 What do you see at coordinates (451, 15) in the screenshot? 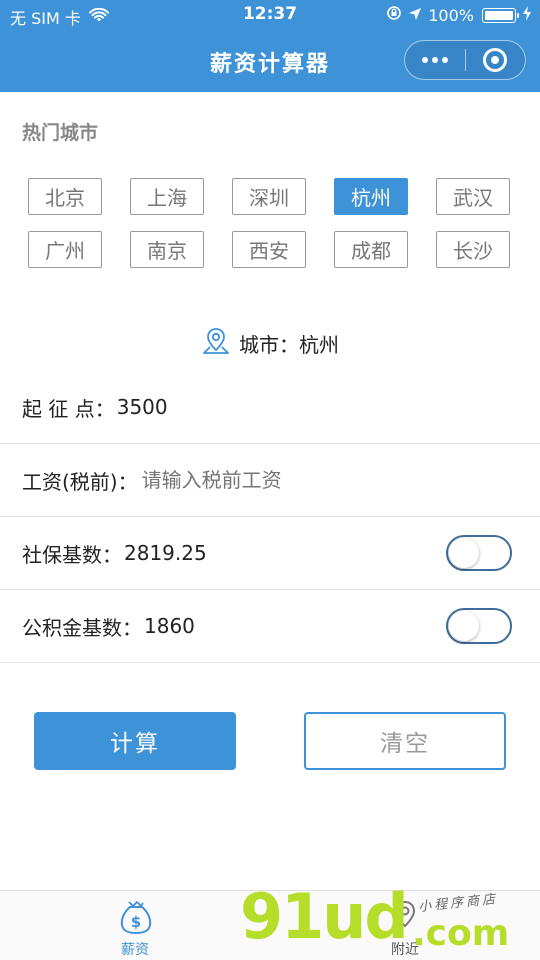
I see `battery-percent: 100%` at bounding box center [451, 15].